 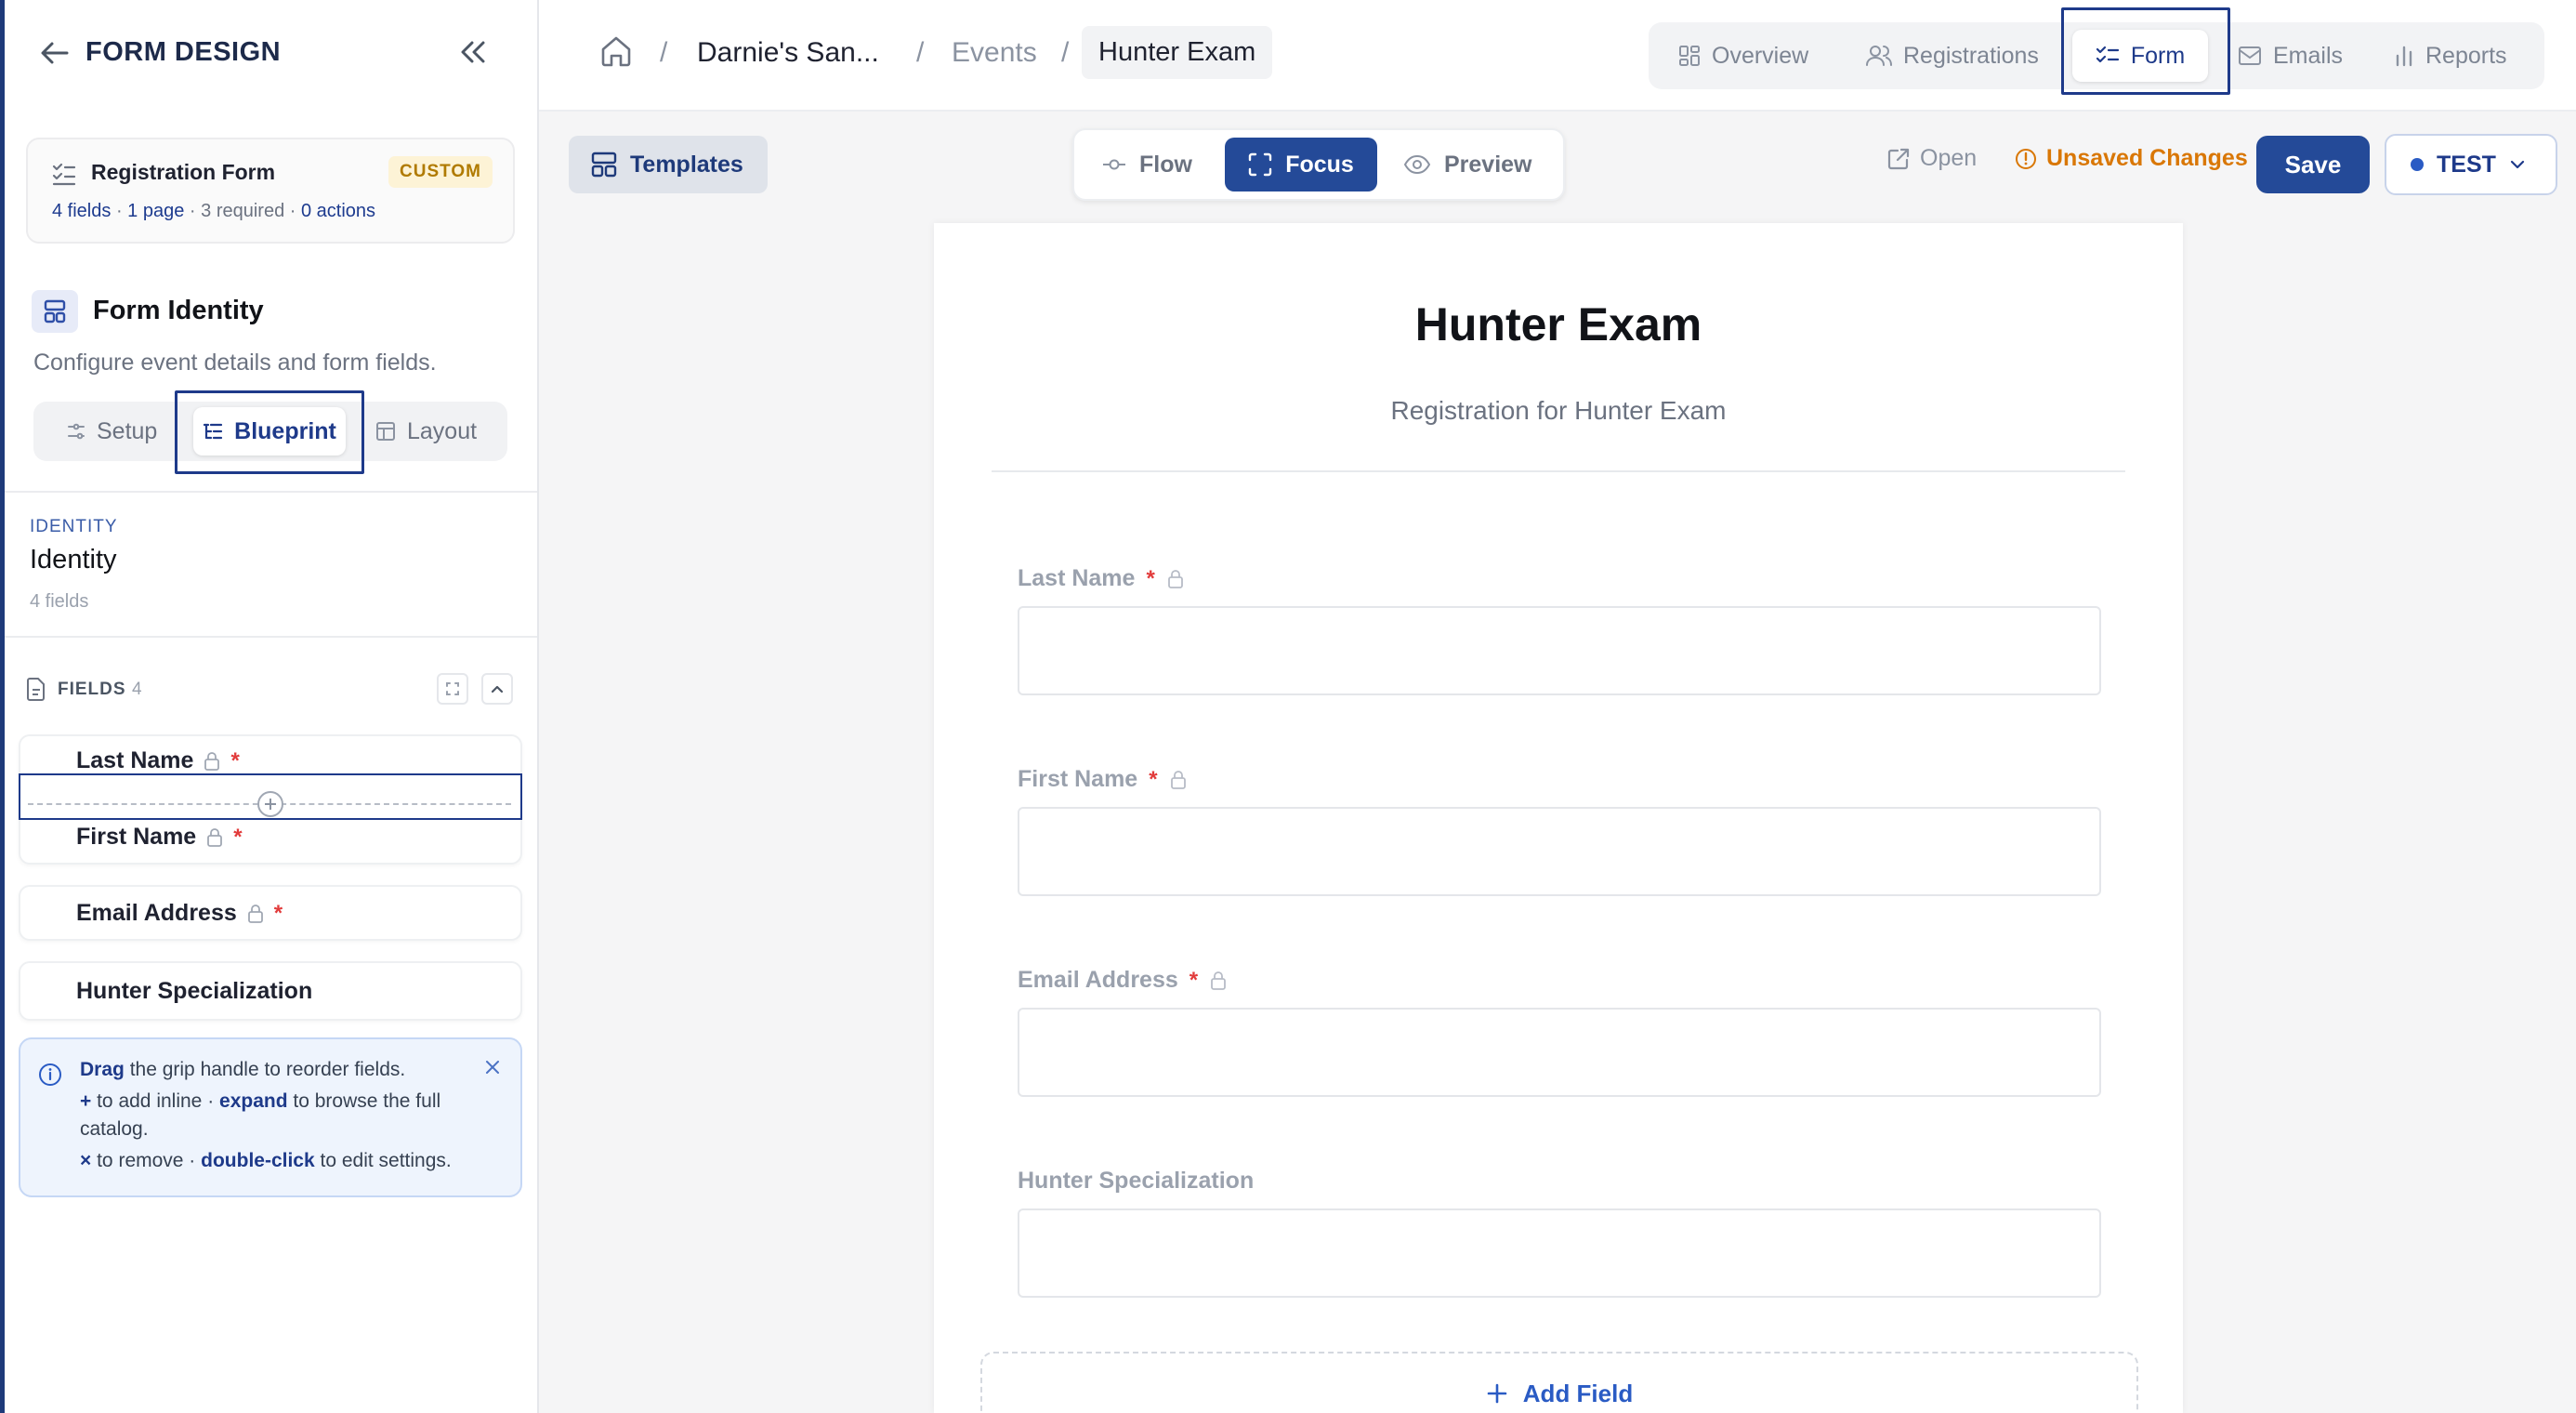 What do you see at coordinates (1559, 851) in the screenshot?
I see `first-name-input` at bounding box center [1559, 851].